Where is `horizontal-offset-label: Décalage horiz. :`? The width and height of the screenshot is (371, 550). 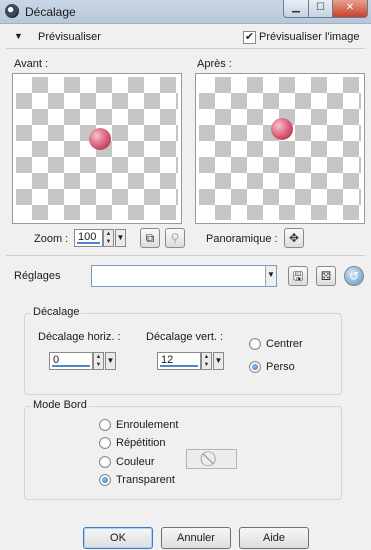 horizontal-offset-label: Décalage horiz. : is located at coordinates (79, 337).